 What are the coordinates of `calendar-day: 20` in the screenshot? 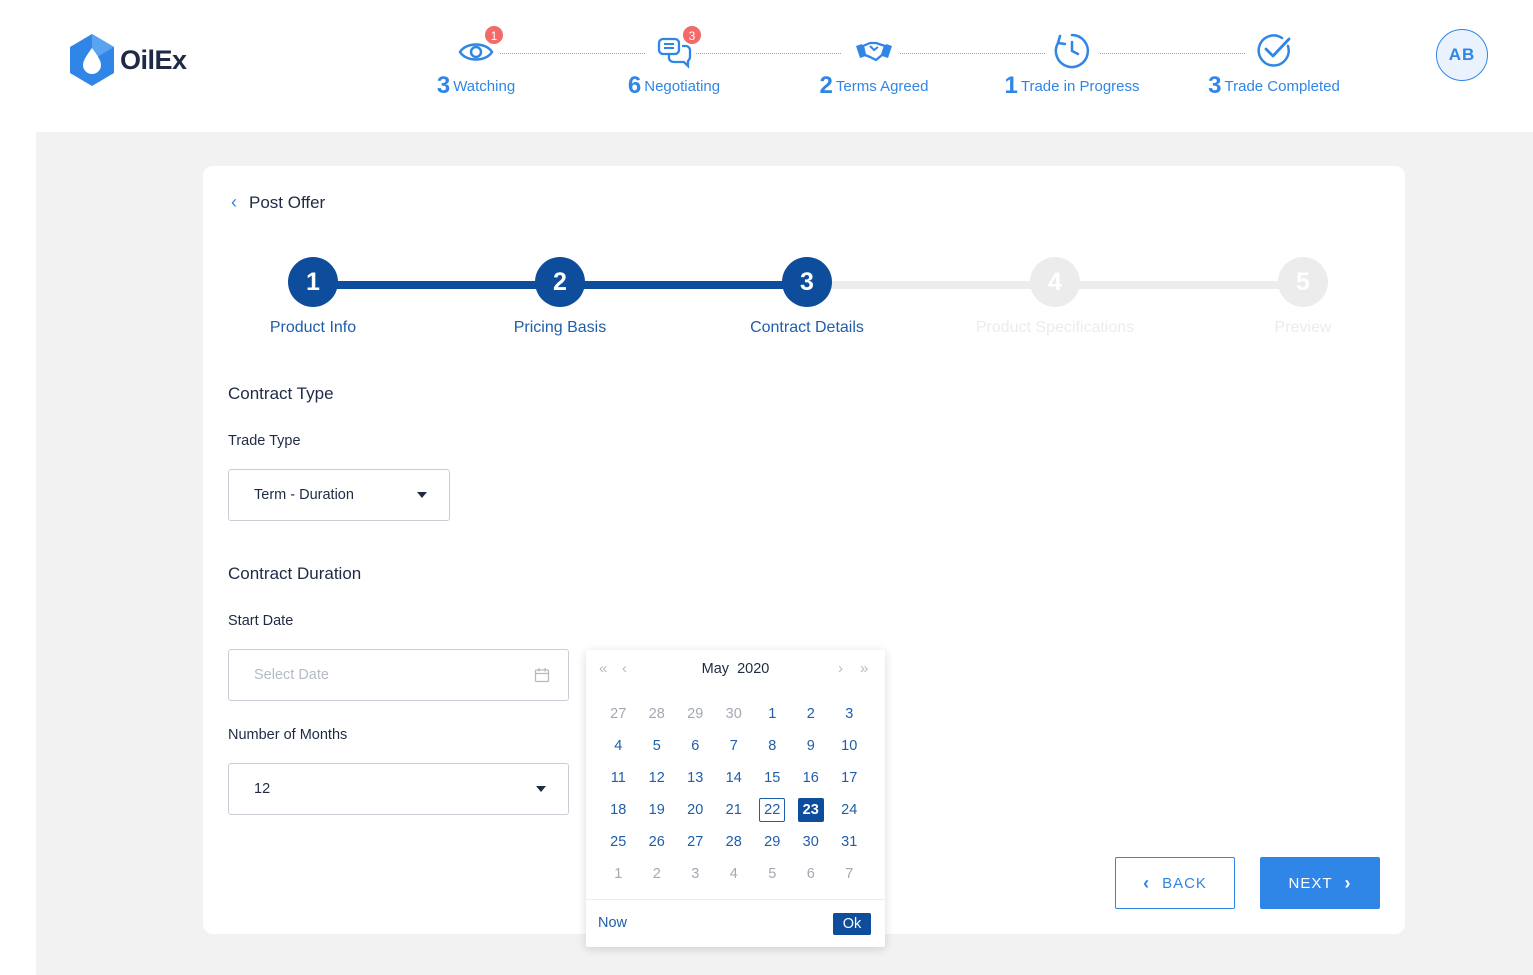 It's located at (695, 810).